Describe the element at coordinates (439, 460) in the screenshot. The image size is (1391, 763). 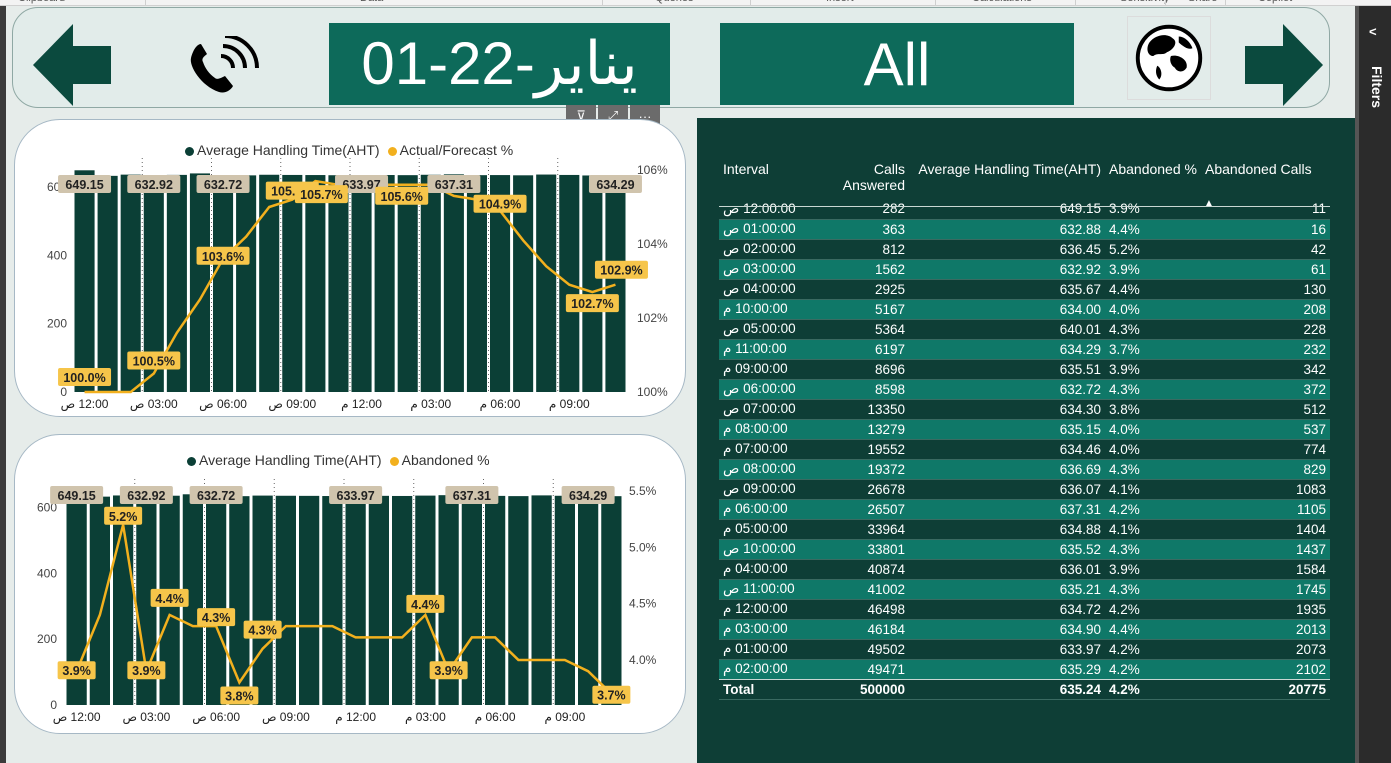
I see `legend-item-abandoned: Abandoned %` at that location.